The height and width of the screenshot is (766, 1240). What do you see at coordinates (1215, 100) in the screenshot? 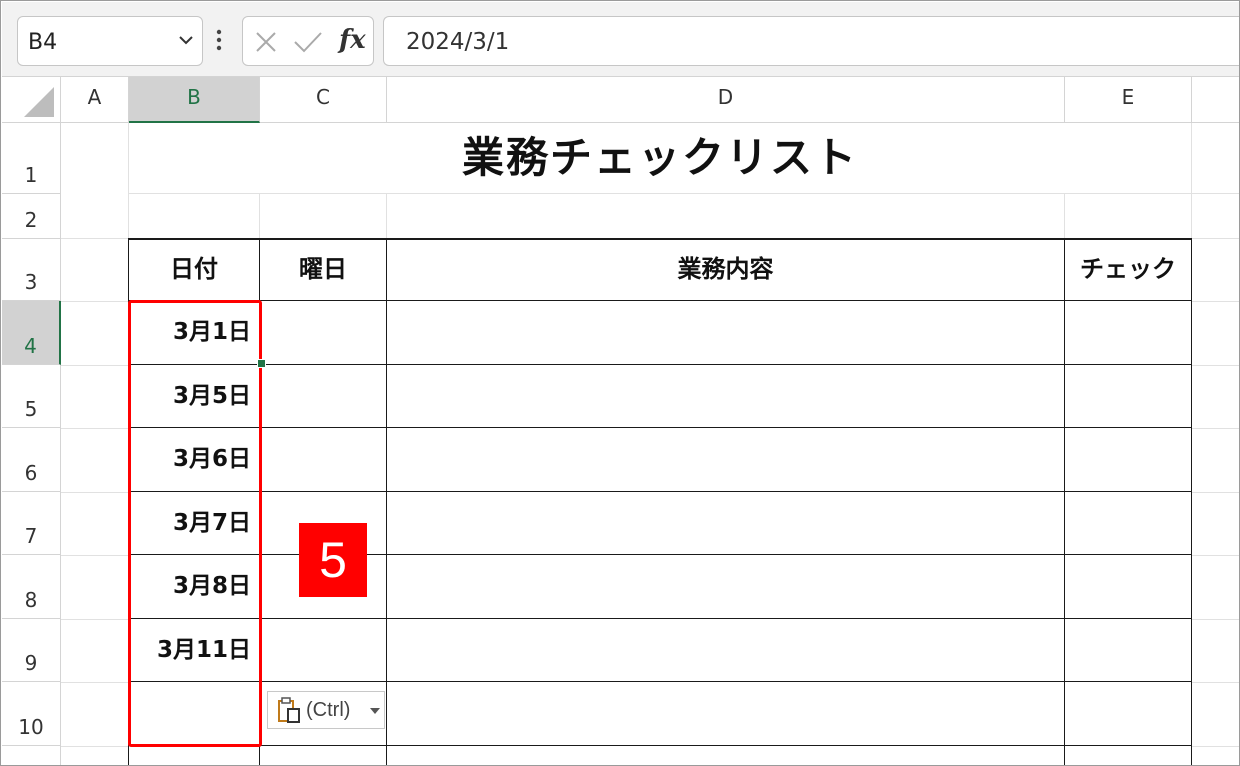
I see `column-header-f` at bounding box center [1215, 100].